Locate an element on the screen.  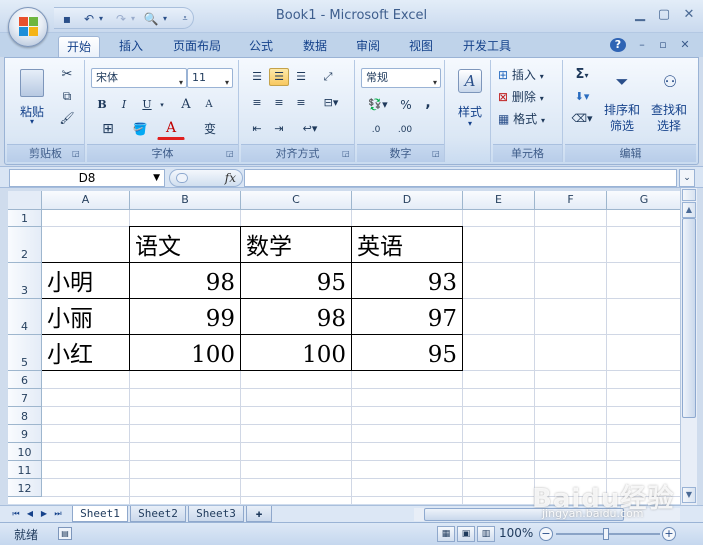
next-sheet-icon: ▶ is located at coordinates (44, 514).